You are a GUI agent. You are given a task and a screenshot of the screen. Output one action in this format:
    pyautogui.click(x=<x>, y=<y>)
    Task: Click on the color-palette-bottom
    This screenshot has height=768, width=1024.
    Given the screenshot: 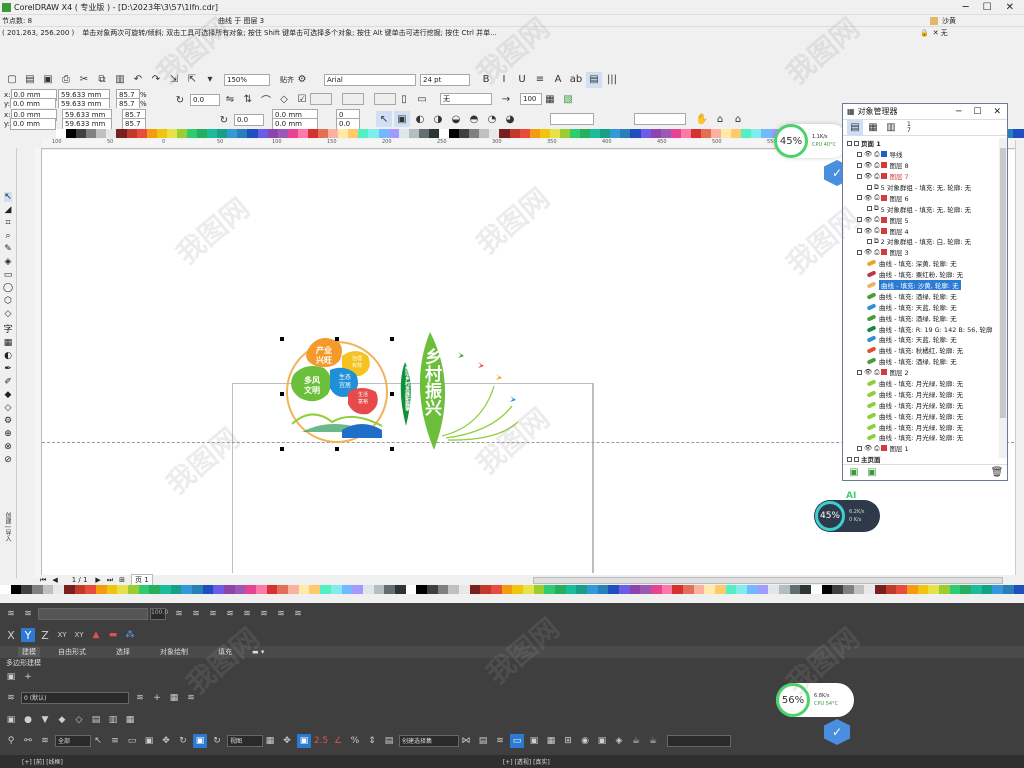 What is the action you would take?
    pyautogui.click(x=512, y=589)
    